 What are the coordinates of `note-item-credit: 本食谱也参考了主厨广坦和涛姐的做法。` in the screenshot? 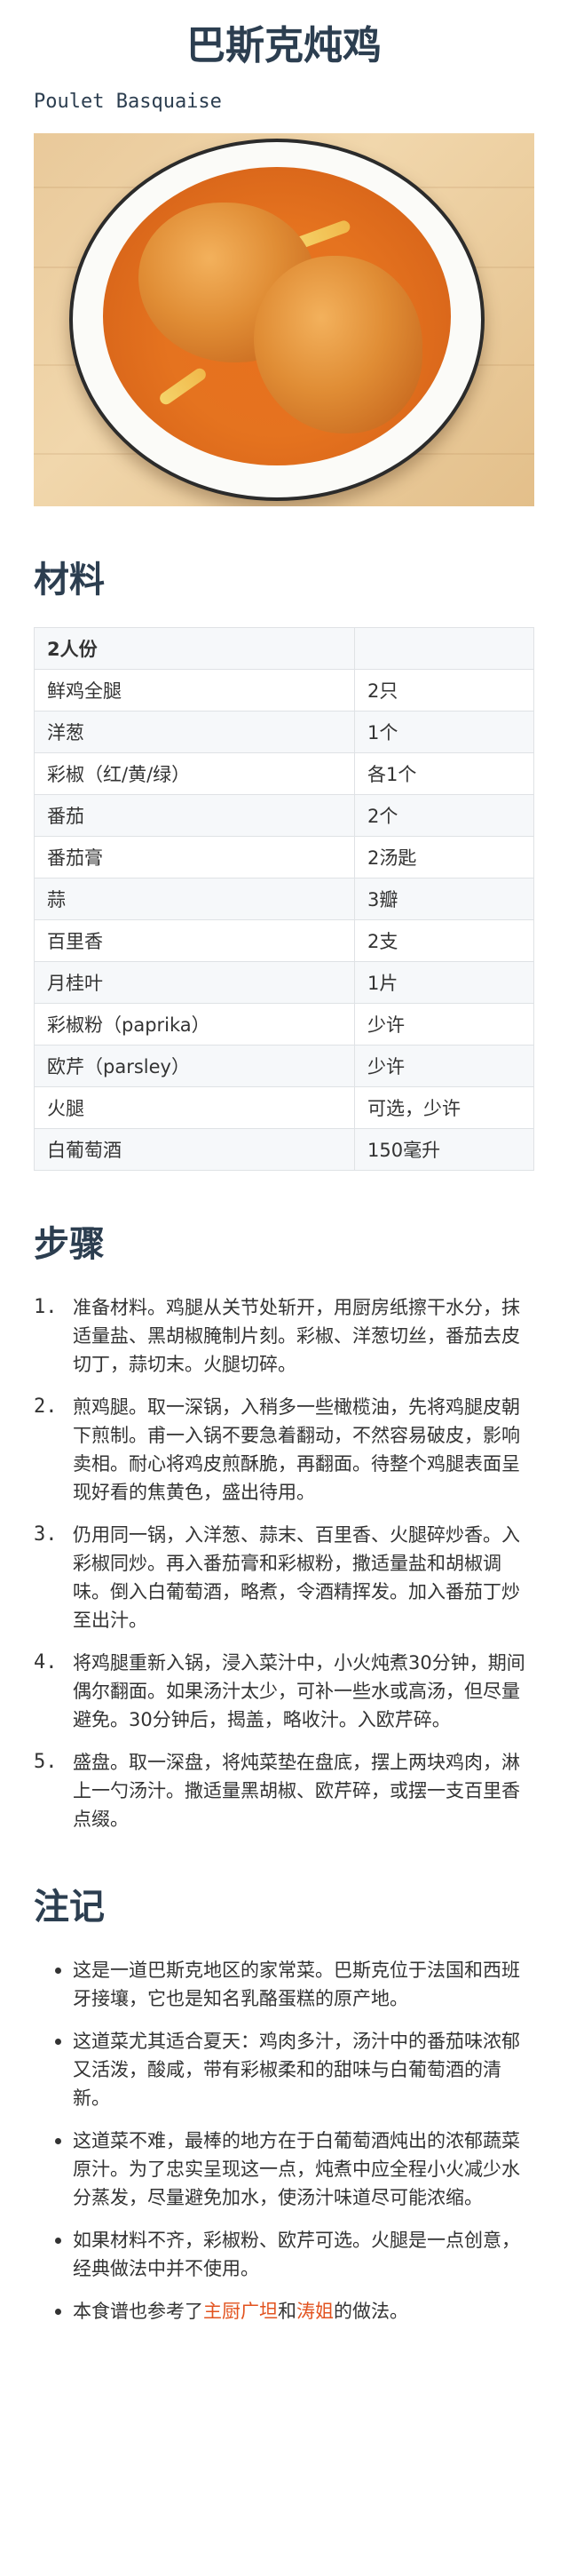 It's located at (284, 2311).